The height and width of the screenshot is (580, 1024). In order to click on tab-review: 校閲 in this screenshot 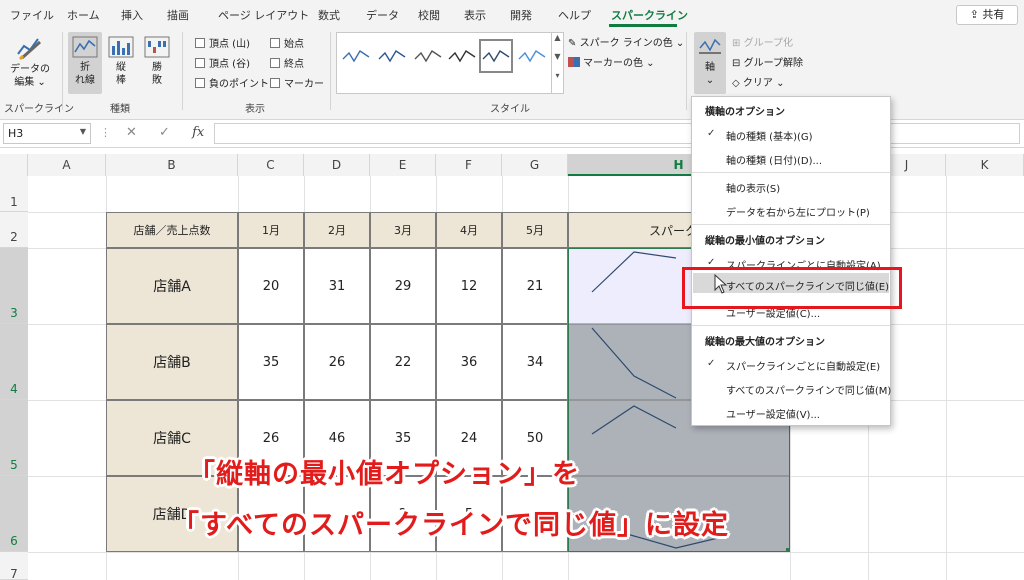, I will do `click(429, 15)`.